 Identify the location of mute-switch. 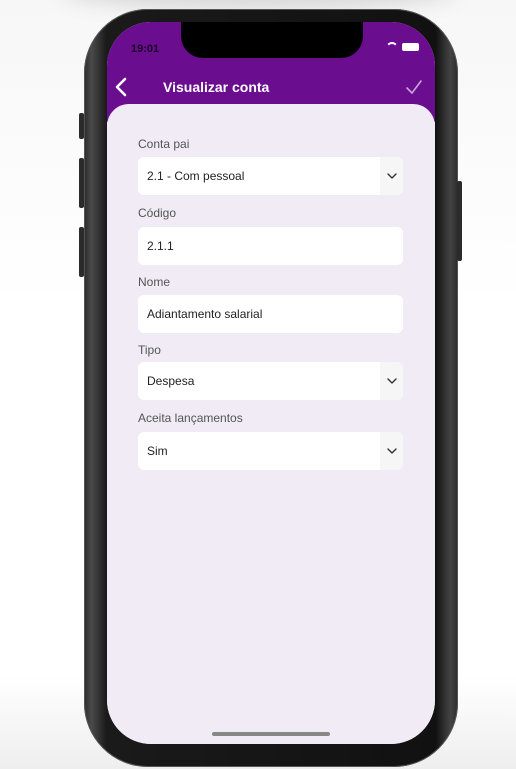
(81, 126).